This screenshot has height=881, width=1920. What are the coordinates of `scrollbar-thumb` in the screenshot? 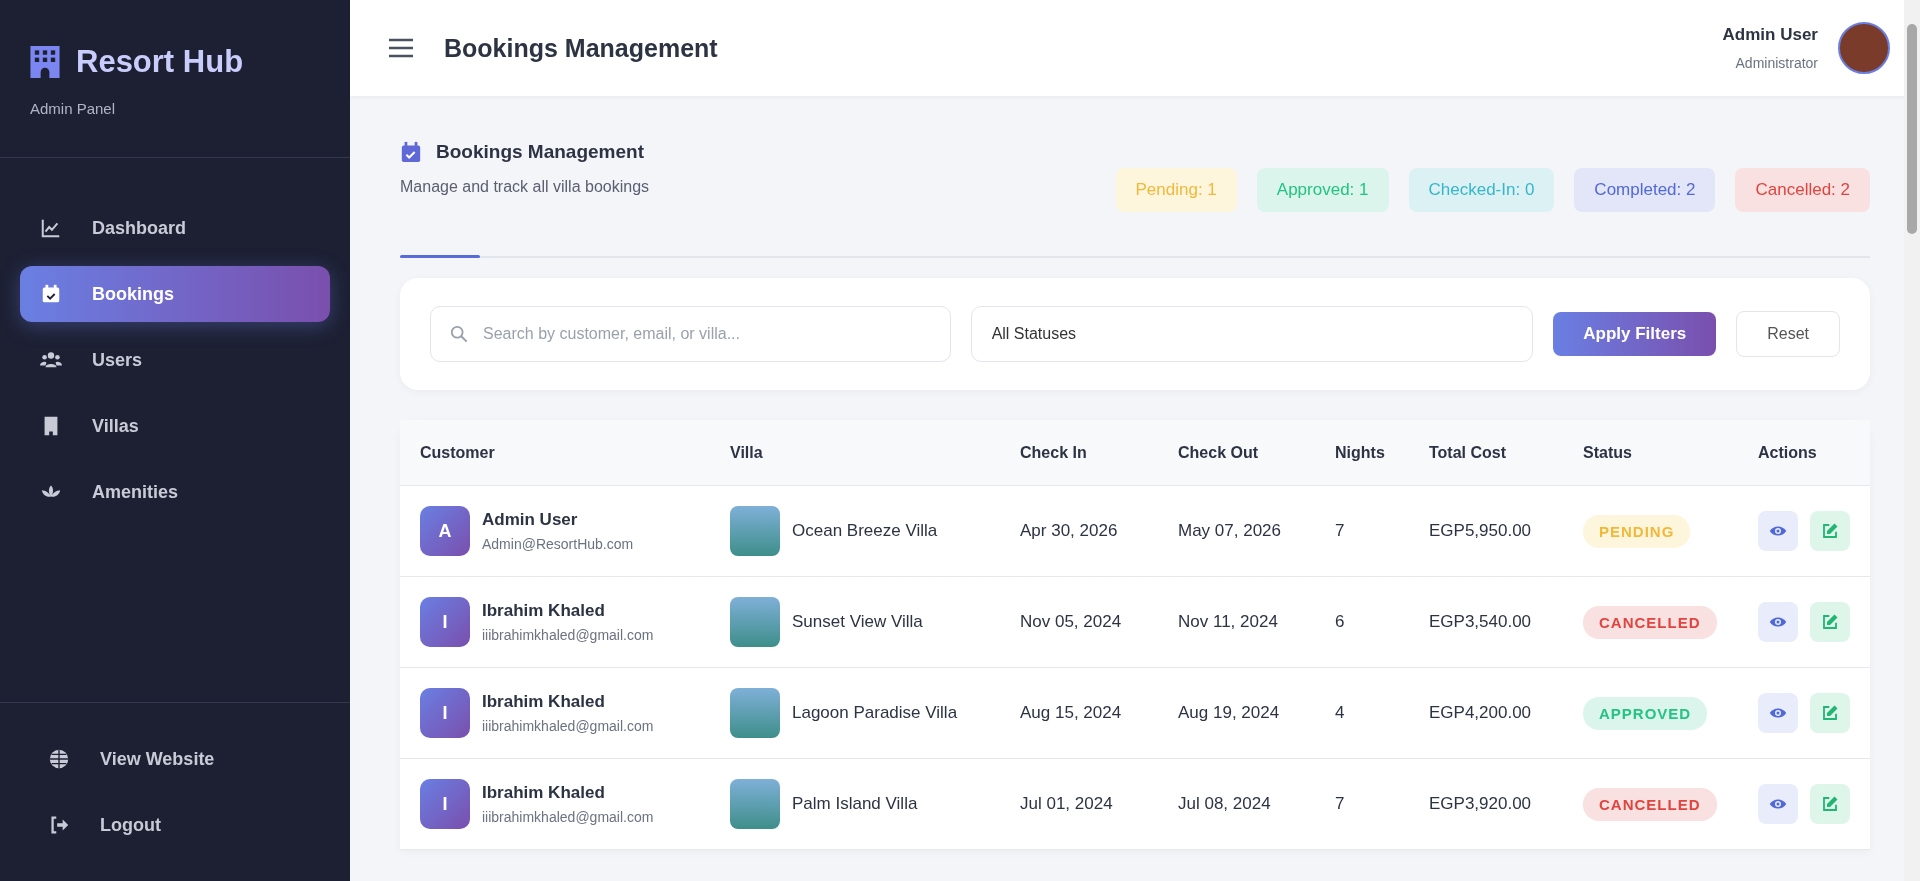 It's located at (1912, 129).